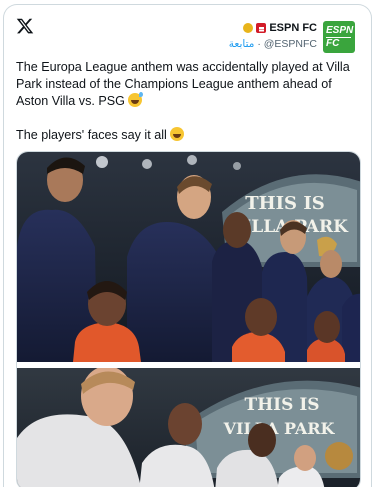 This screenshot has width=376, height=487. I want to click on follow-link: متابعة, so click(242, 44).